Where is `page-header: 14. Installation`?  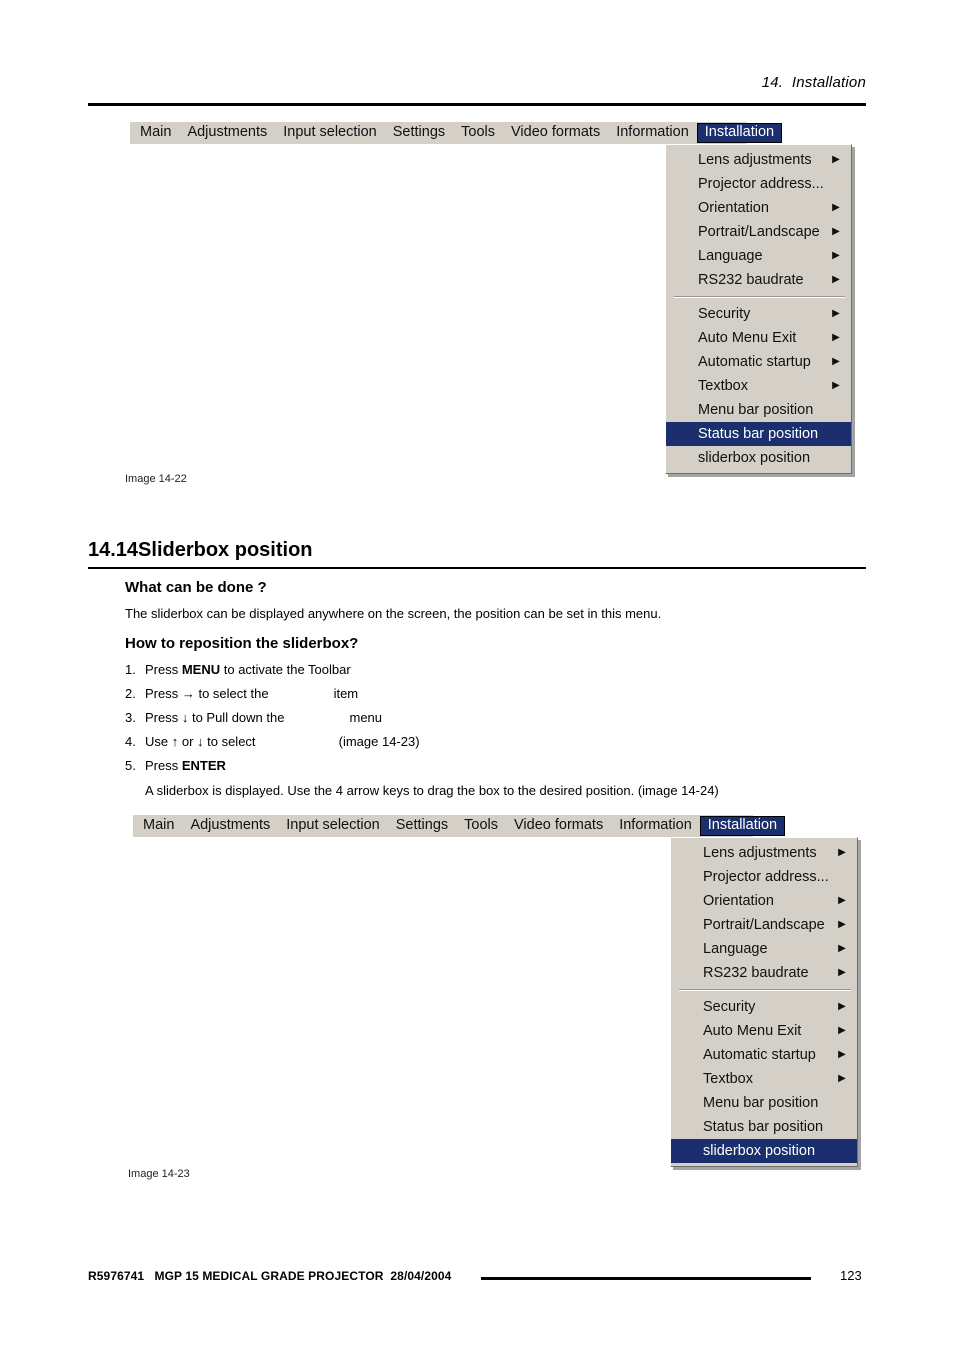 page-header: 14. Installation is located at coordinates (477, 82).